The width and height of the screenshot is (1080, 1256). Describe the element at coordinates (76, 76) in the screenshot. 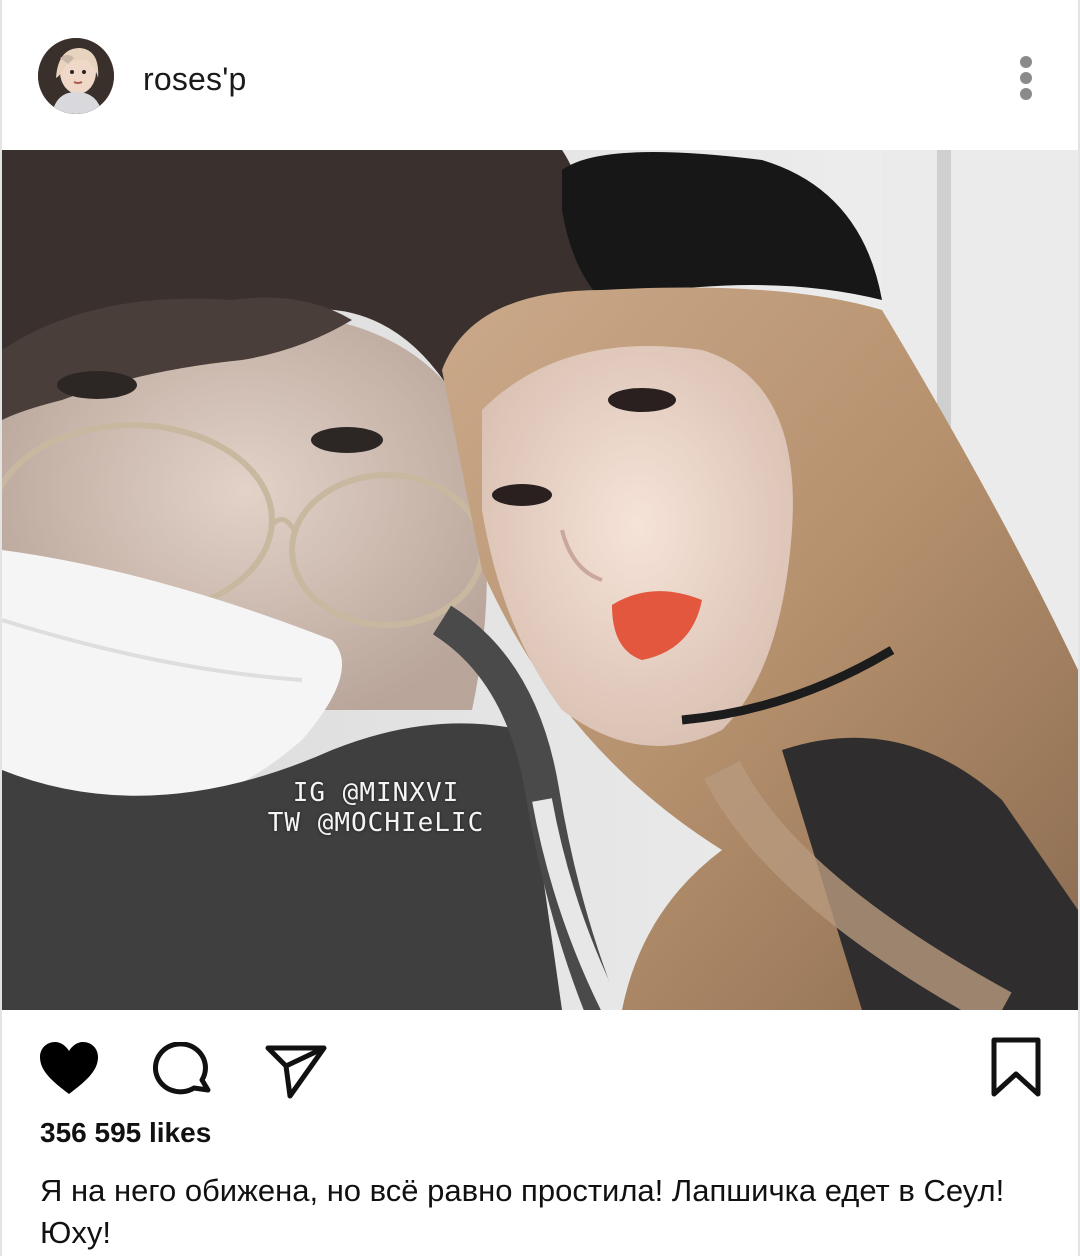

I see `avatar` at that location.